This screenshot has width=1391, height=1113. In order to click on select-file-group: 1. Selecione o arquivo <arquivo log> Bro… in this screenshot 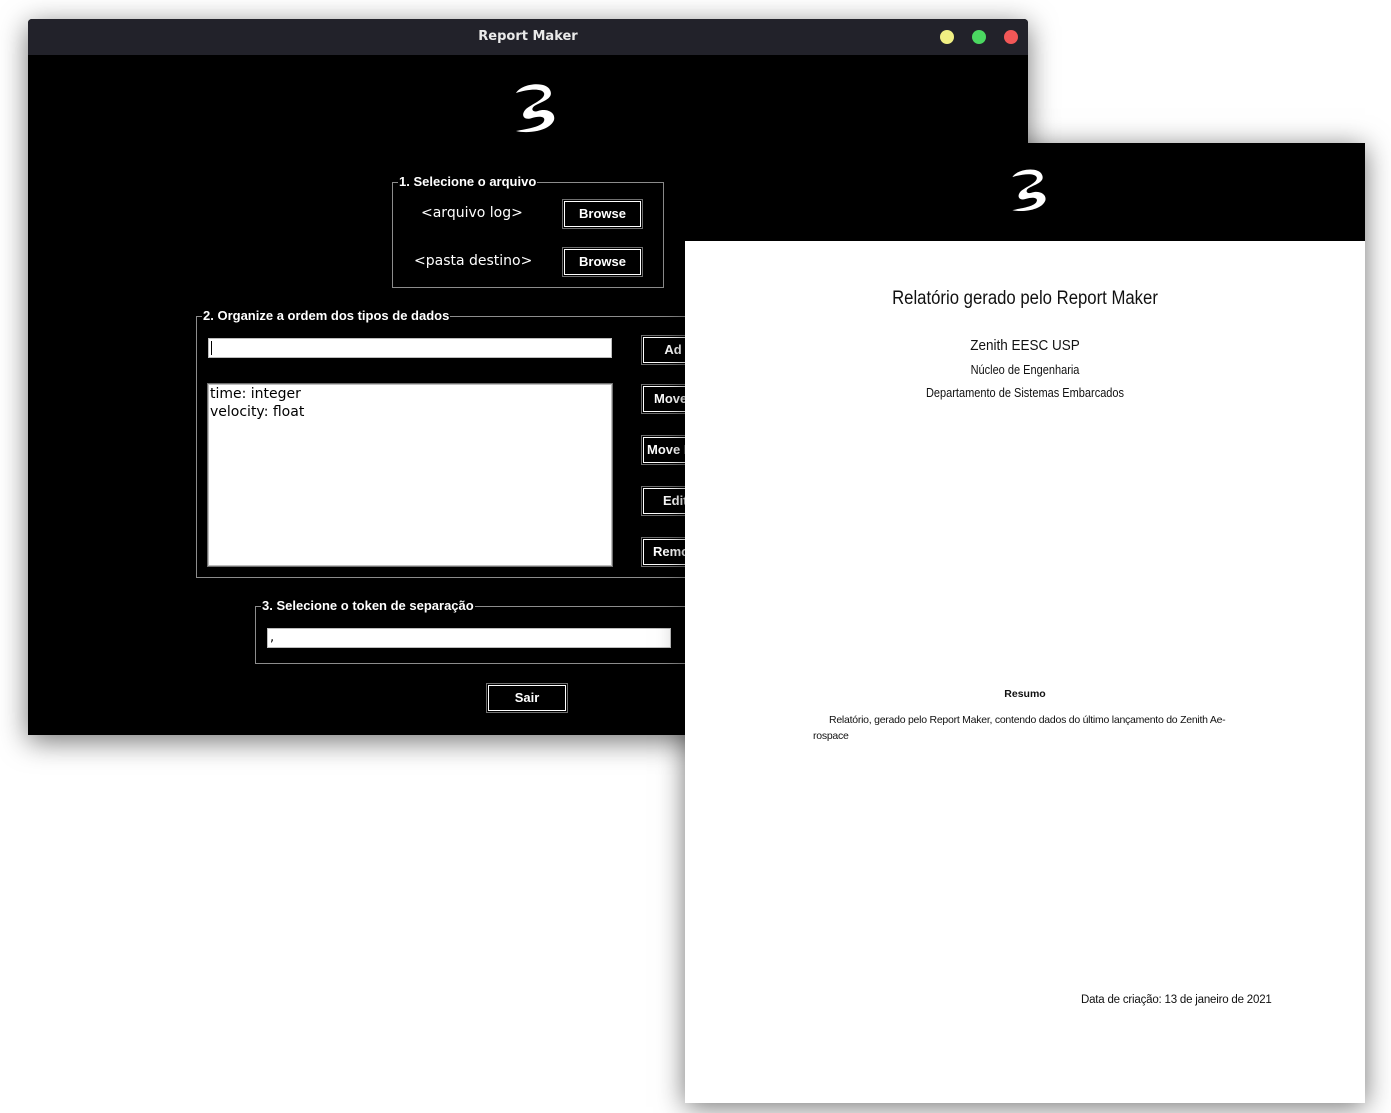, I will do `click(528, 231)`.